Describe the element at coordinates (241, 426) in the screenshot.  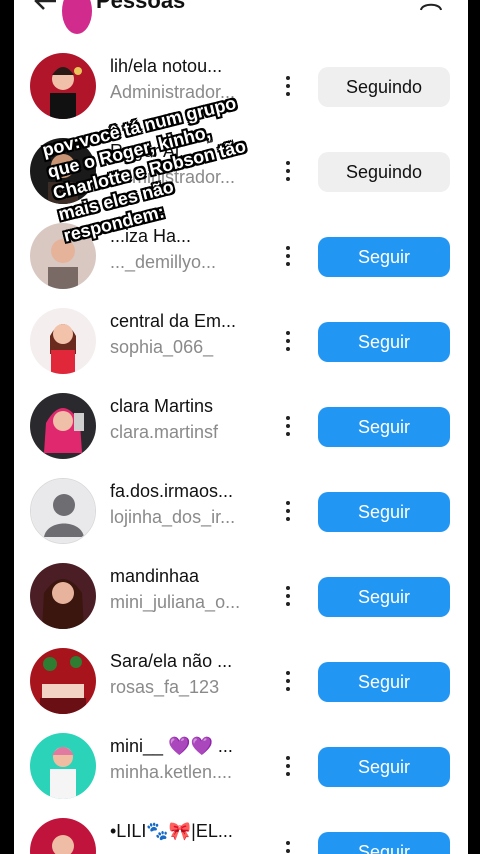
I see `list-item: clara Martins clara.martinsf Seguir` at that location.